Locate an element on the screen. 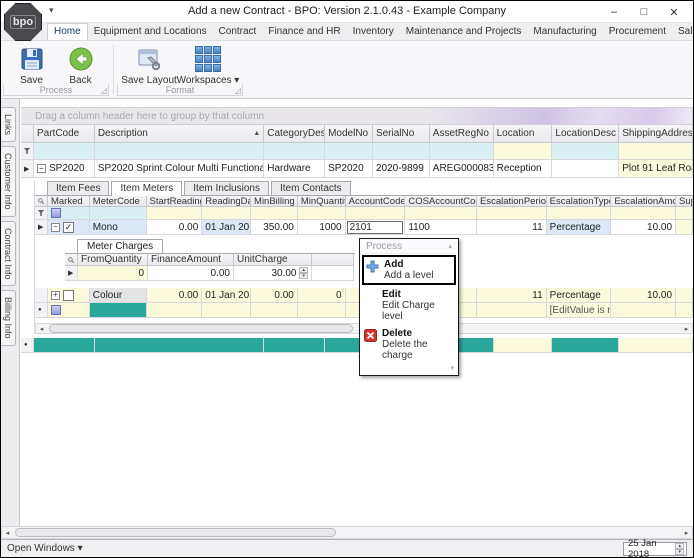 The image size is (694, 558). save-button: Save is located at coordinates (31, 65).